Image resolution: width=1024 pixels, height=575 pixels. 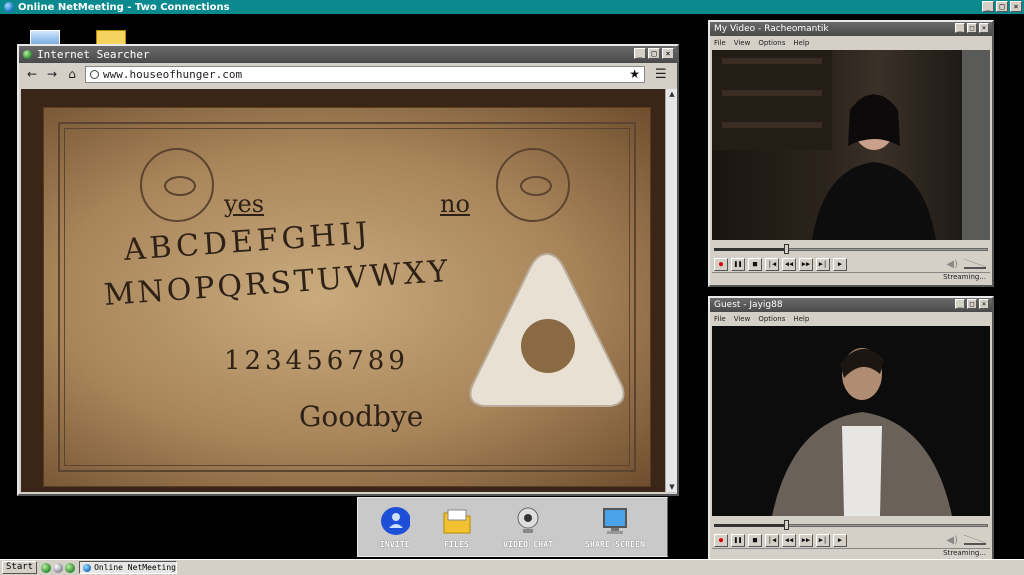 I want to click on folder-icon, so click(x=457, y=521).